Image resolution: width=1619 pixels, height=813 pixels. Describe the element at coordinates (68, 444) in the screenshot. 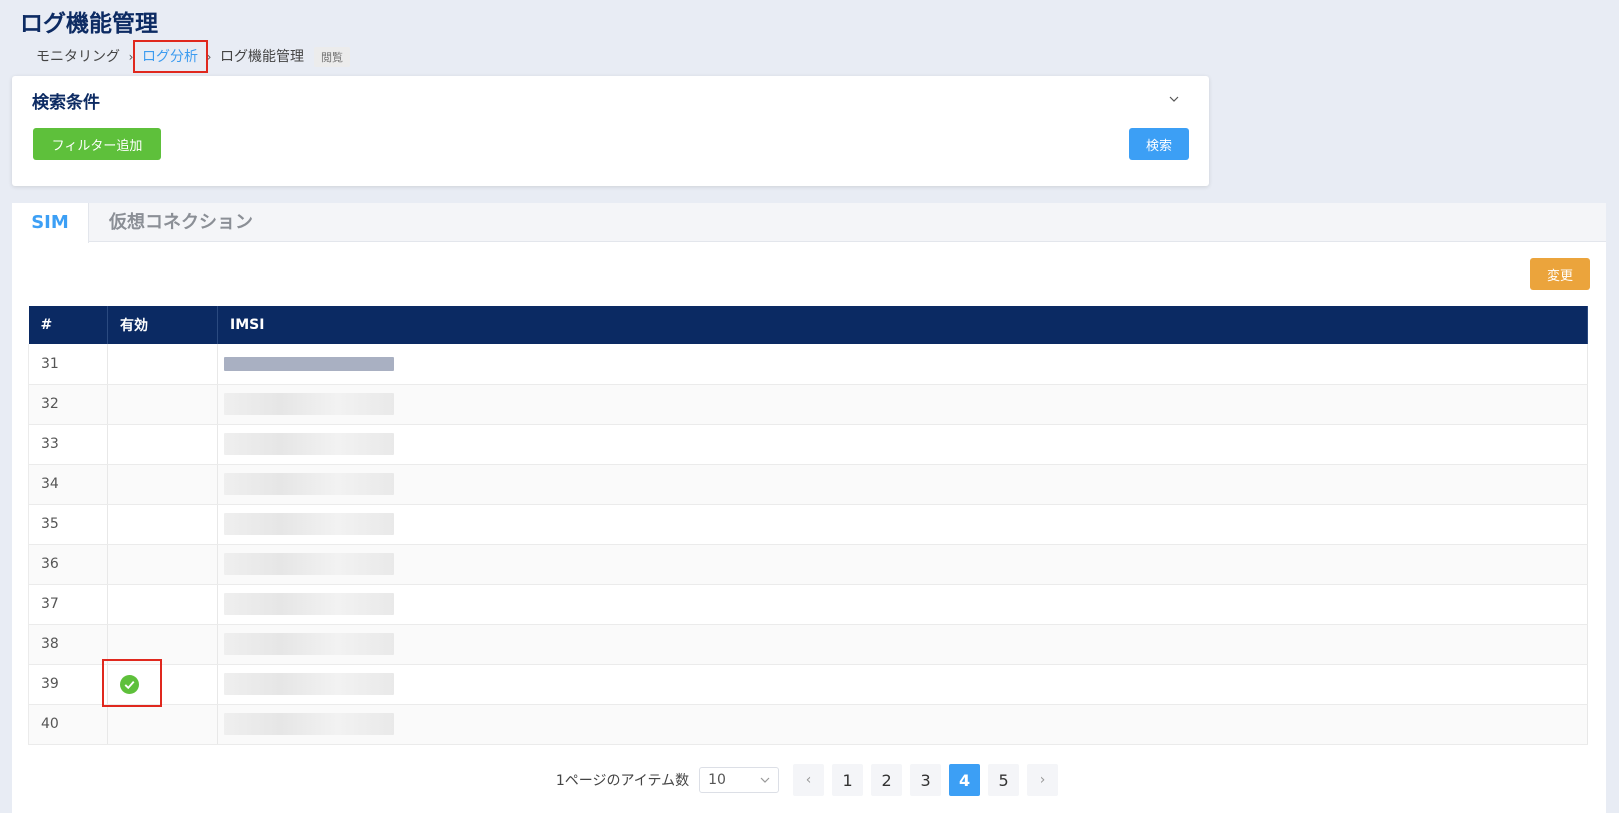

I see `row-number: 33` at that location.